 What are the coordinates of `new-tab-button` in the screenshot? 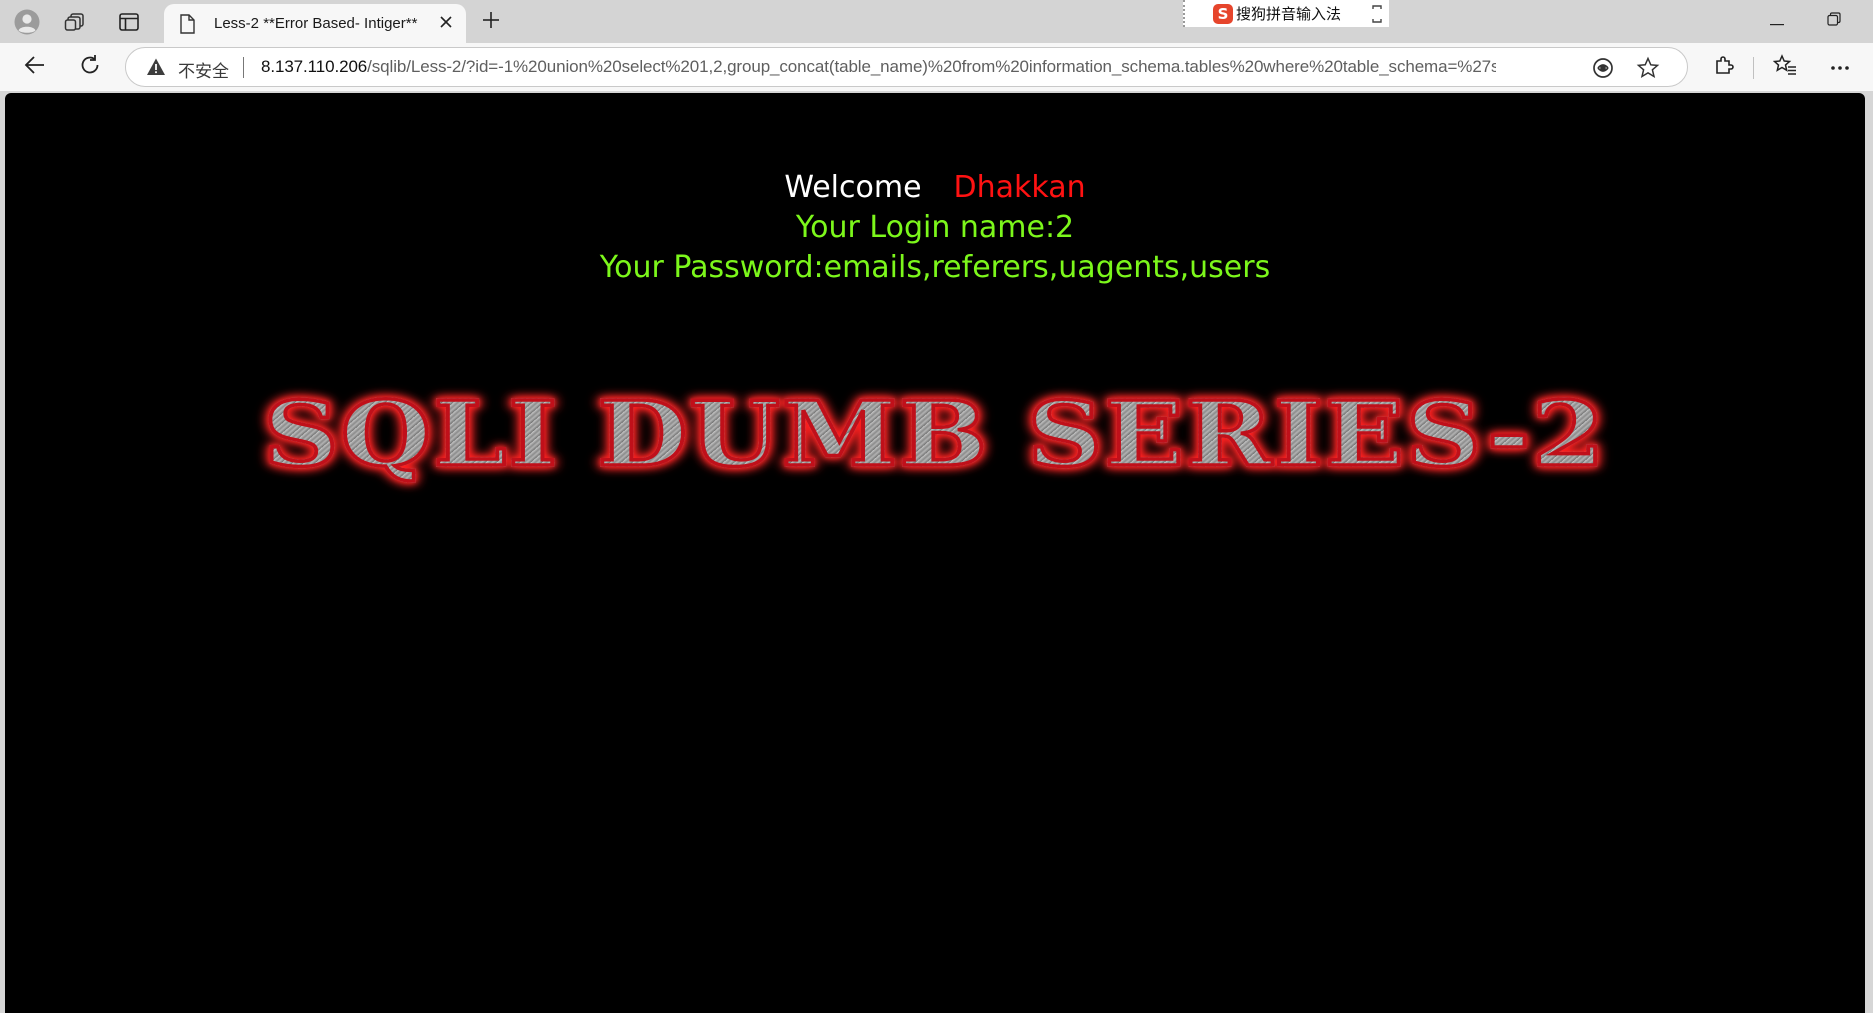 It's located at (491, 22).